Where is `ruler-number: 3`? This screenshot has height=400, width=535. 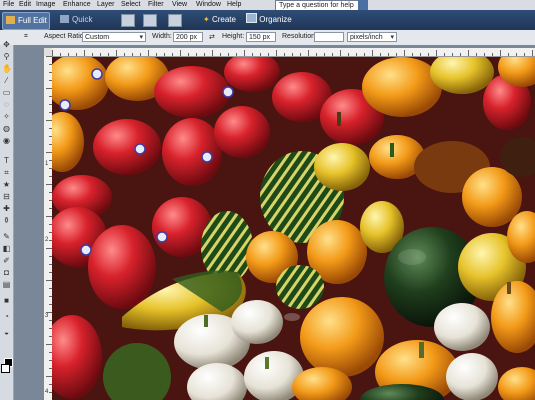 ruler-number: 3 is located at coordinates (47, 316).